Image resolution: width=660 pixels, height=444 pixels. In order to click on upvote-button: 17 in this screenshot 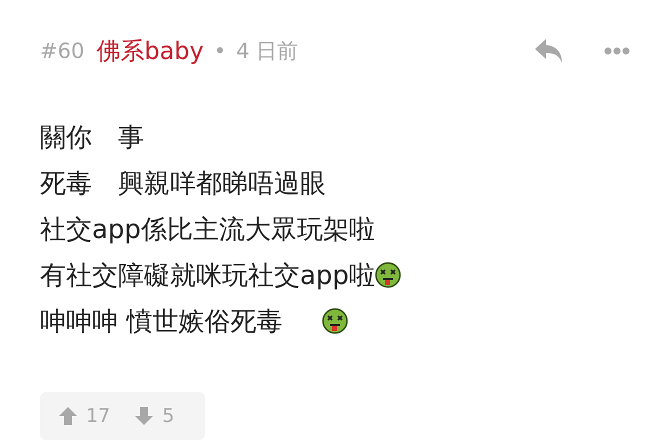, I will do `click(84, 416)`.